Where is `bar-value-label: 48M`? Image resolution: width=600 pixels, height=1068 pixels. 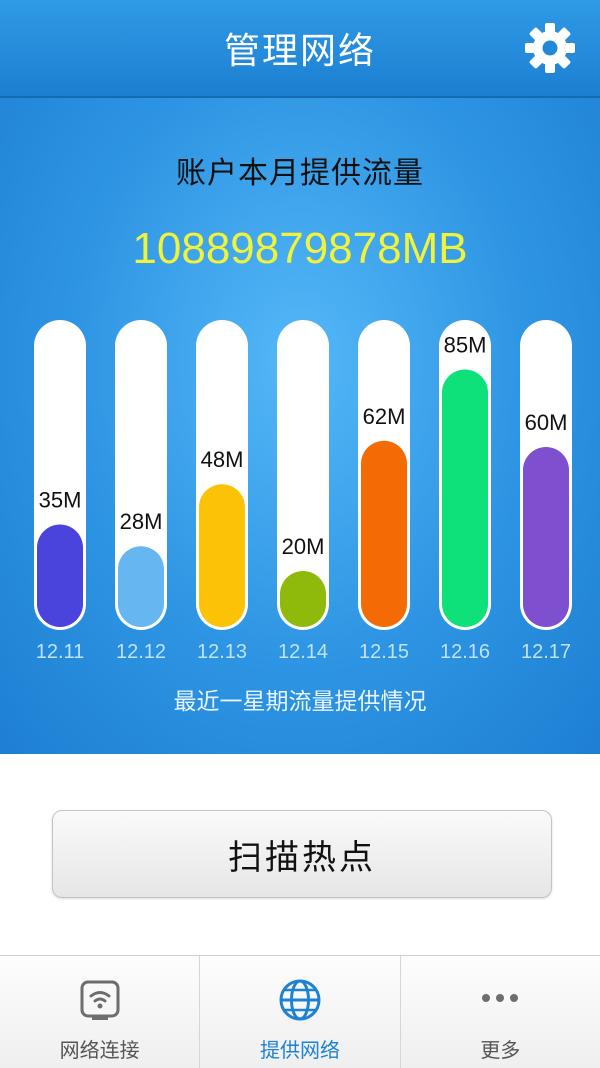
bar-value-label: 48M is located at coordinates (222, 459).